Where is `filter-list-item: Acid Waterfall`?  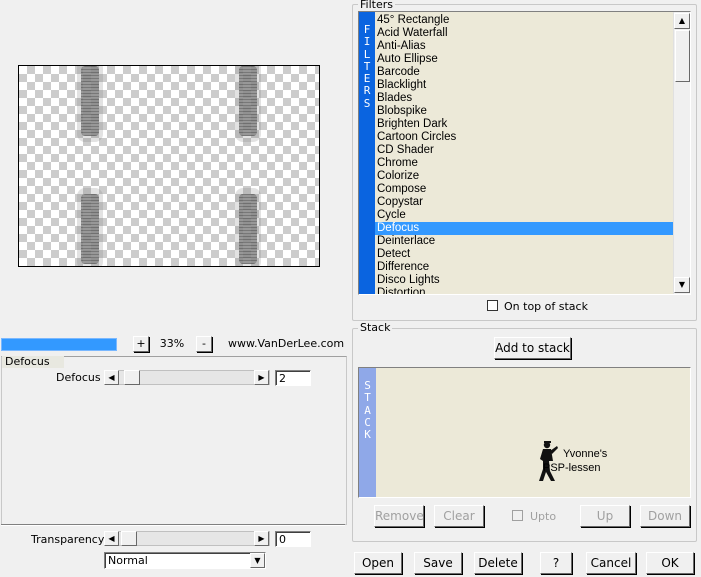
filter-list-item: Acid Waterfall is located at coordinates (524, 33).